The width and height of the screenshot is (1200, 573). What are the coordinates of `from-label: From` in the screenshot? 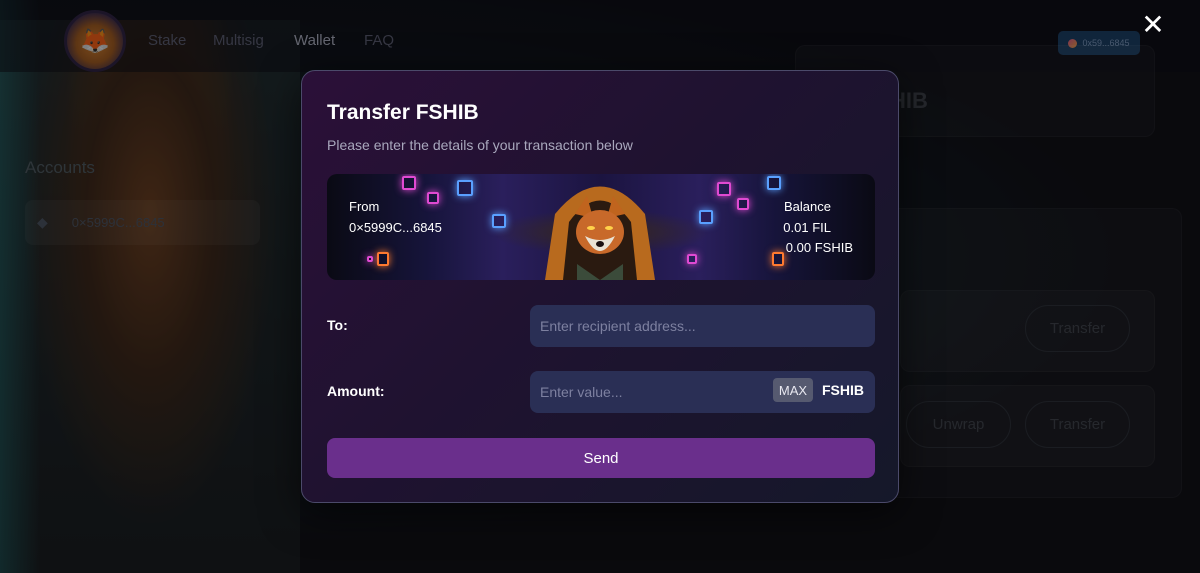 It's located at (364, 206).